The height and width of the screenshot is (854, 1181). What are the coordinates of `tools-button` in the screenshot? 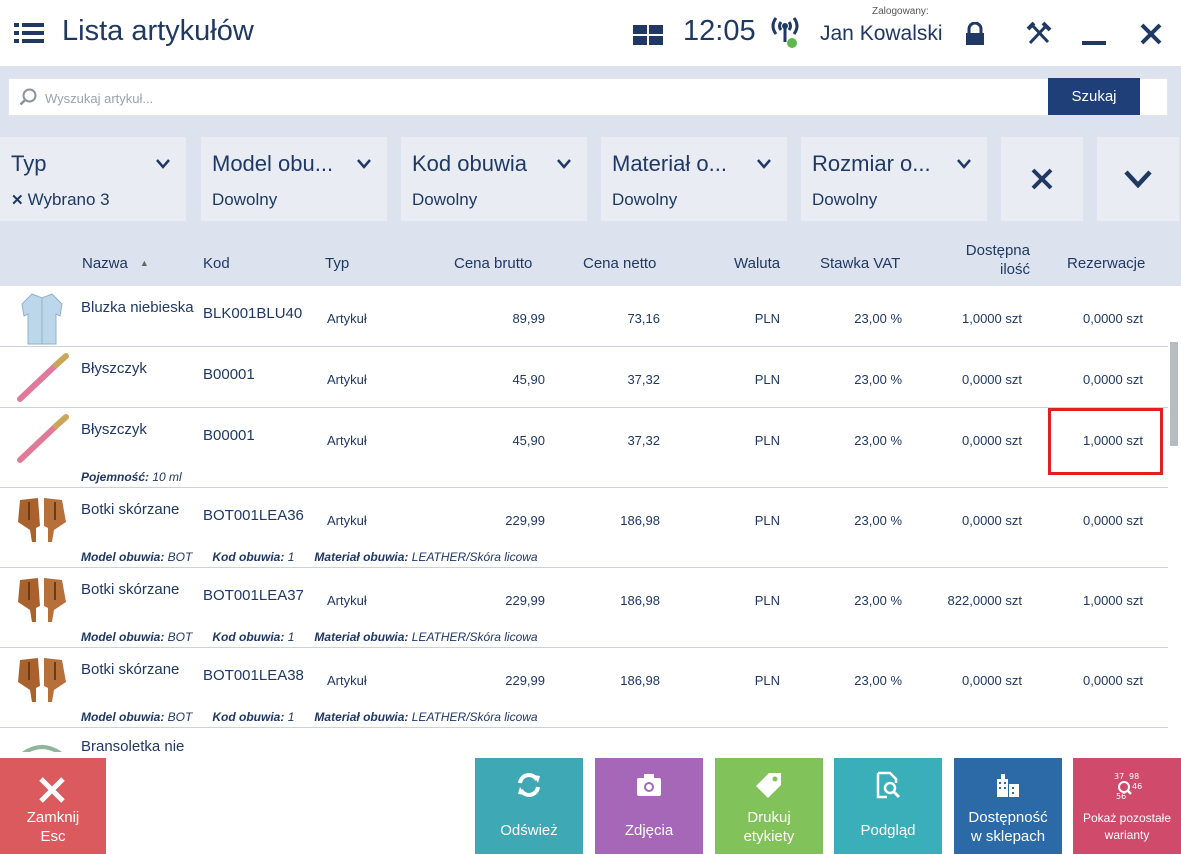 It's located at (1039, 34).